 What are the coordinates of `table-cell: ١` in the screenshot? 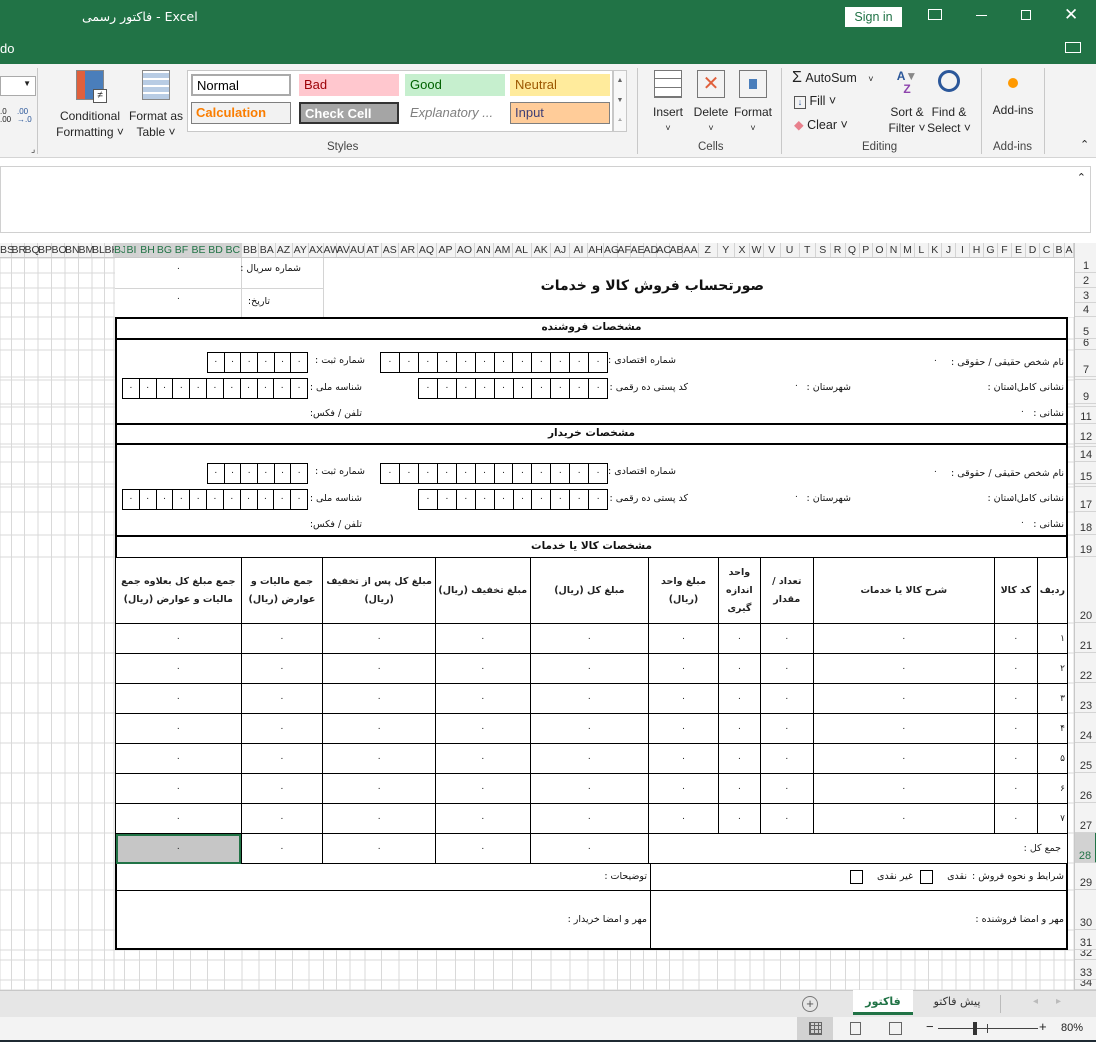 It's located at (1052, 638).